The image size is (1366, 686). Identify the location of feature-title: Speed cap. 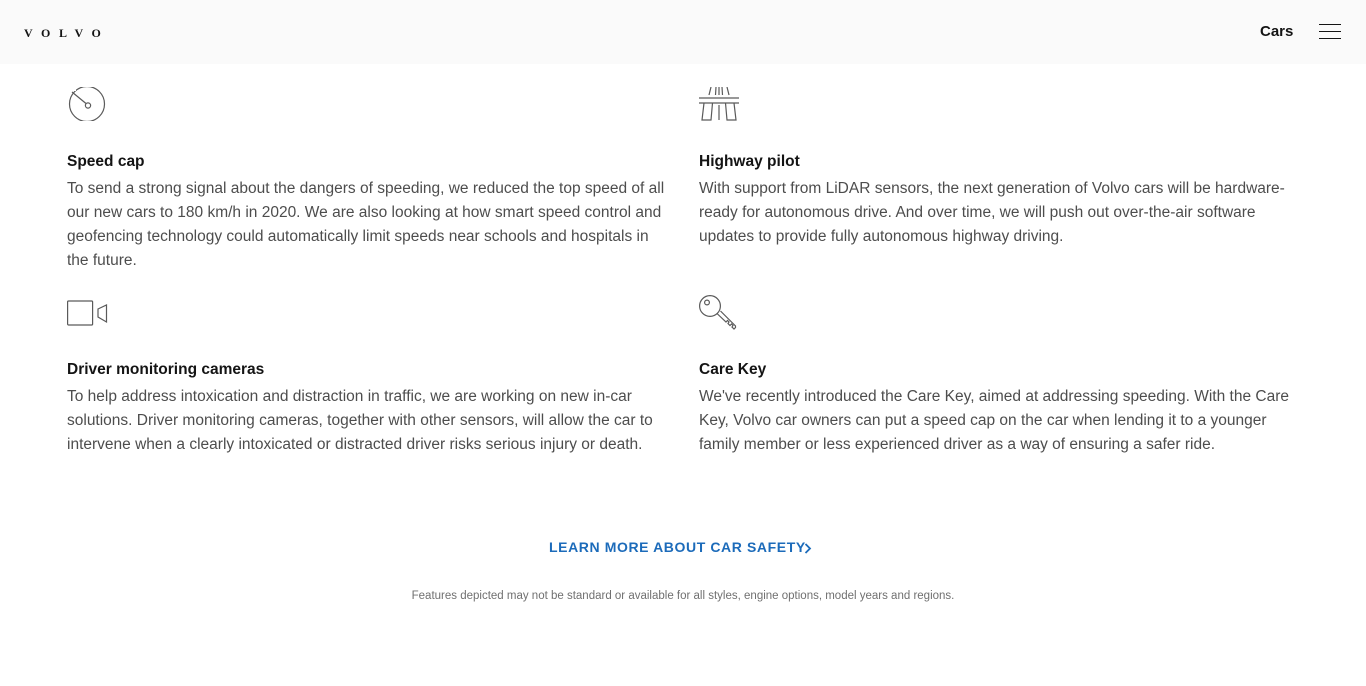
(106, 161).